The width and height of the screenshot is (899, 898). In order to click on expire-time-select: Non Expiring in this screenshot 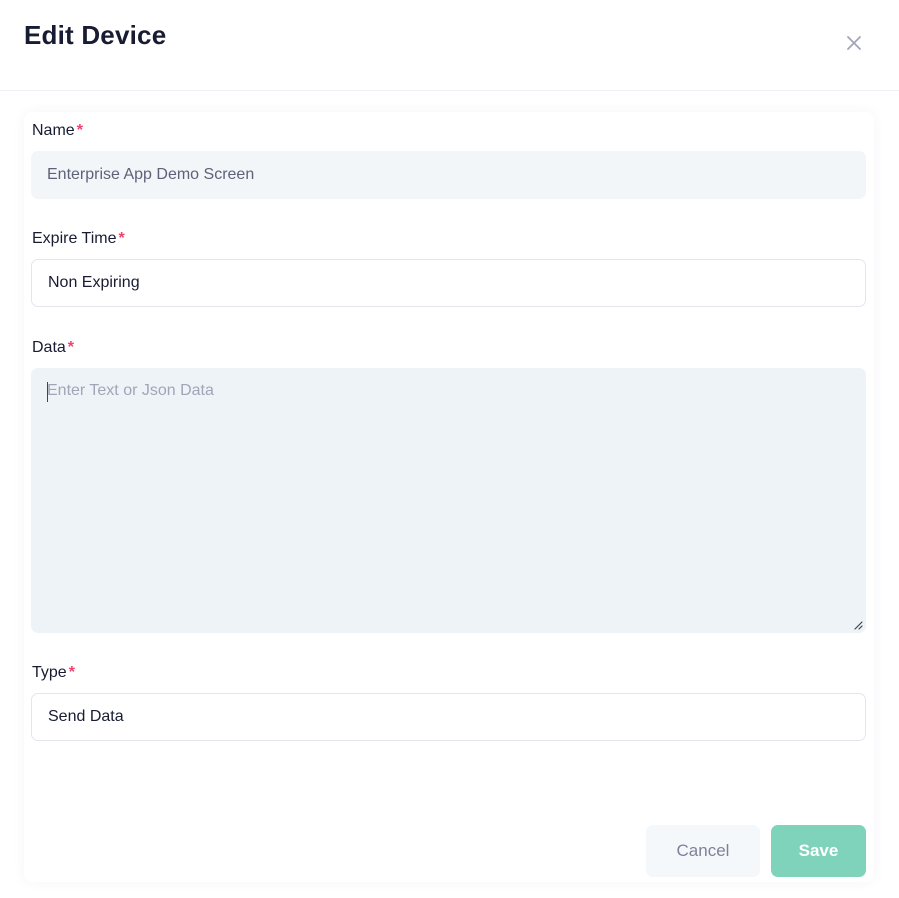, I will do `click(448, 283)`.